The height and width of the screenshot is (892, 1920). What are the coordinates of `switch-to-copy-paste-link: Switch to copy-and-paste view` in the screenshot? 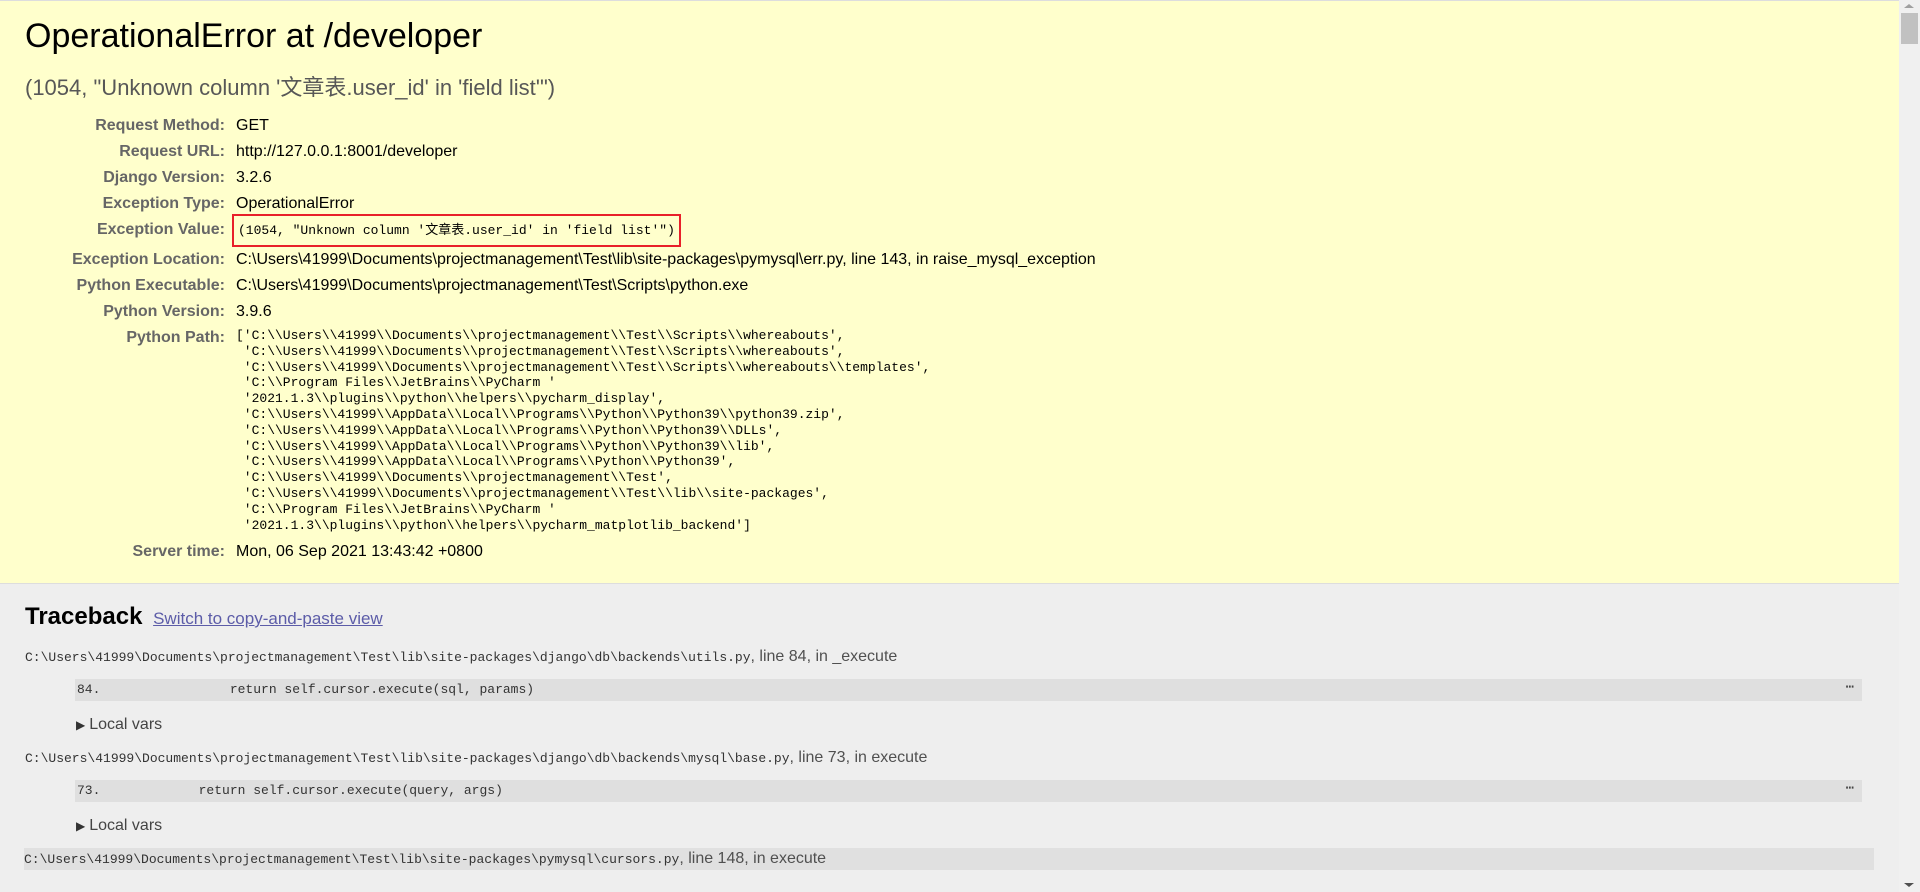 It's located at (268, 618).